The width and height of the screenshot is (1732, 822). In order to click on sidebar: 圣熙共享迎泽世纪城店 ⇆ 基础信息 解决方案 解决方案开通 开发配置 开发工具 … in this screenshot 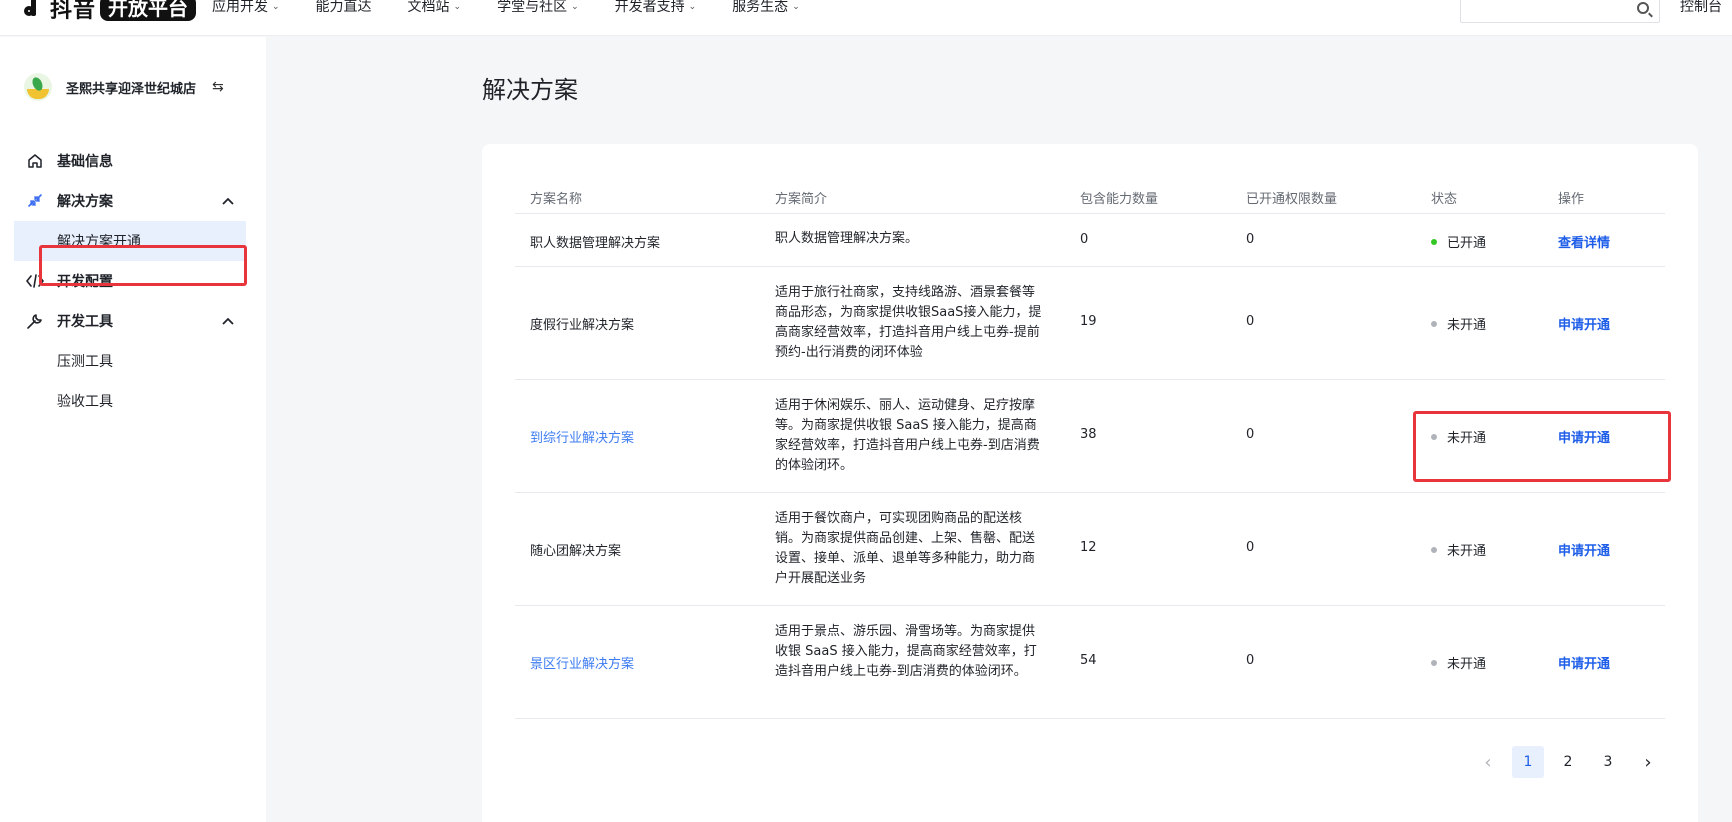, I will do `click(133, 429)`.